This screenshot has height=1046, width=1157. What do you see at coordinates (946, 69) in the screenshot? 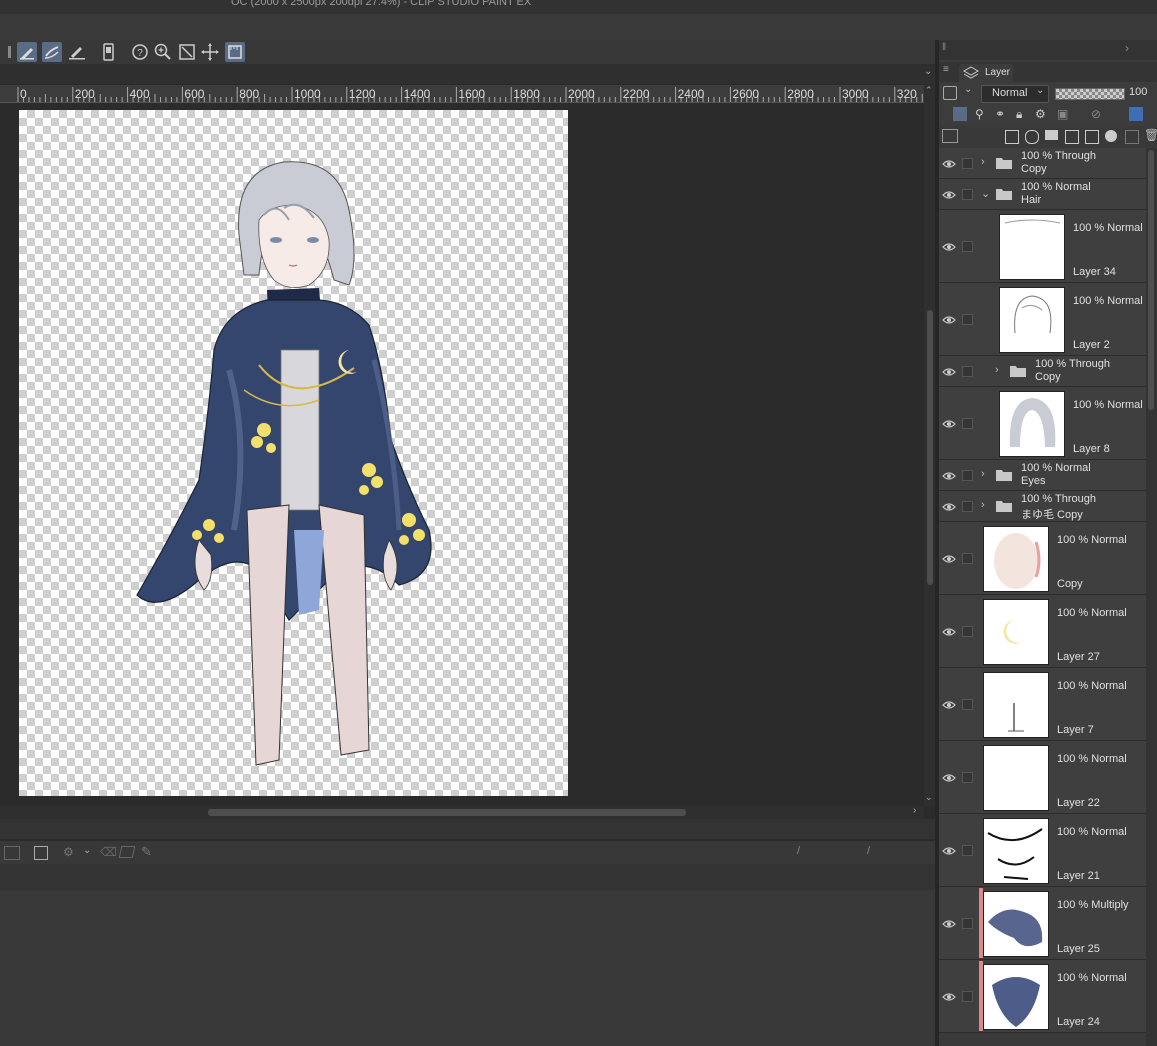
I see `menu-icon: ≡` at bounding box center [946, 69].